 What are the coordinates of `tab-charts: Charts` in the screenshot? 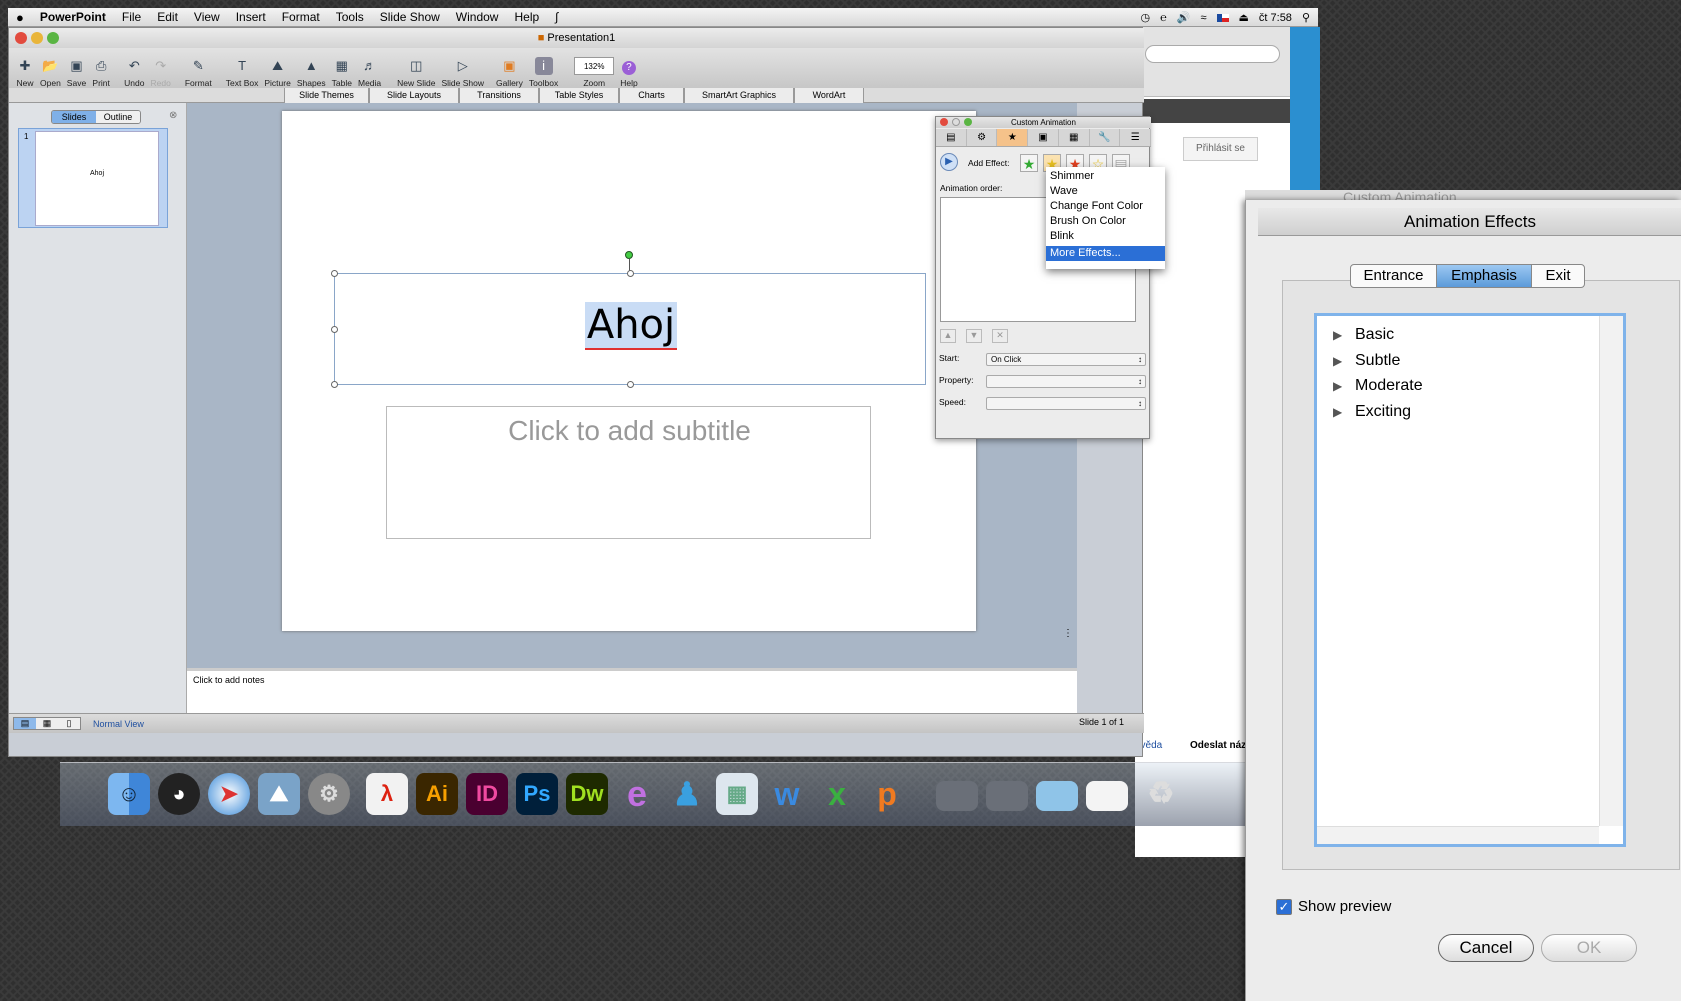 It's located at (651, 95).